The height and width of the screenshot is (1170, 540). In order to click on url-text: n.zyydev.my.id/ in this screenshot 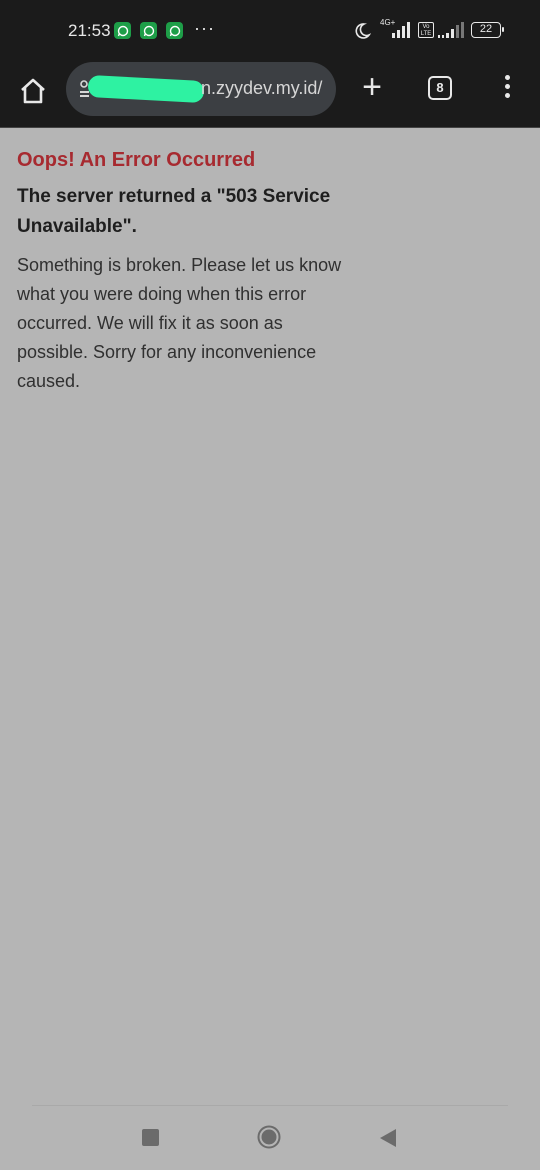, I will do `click(262, 88)`.